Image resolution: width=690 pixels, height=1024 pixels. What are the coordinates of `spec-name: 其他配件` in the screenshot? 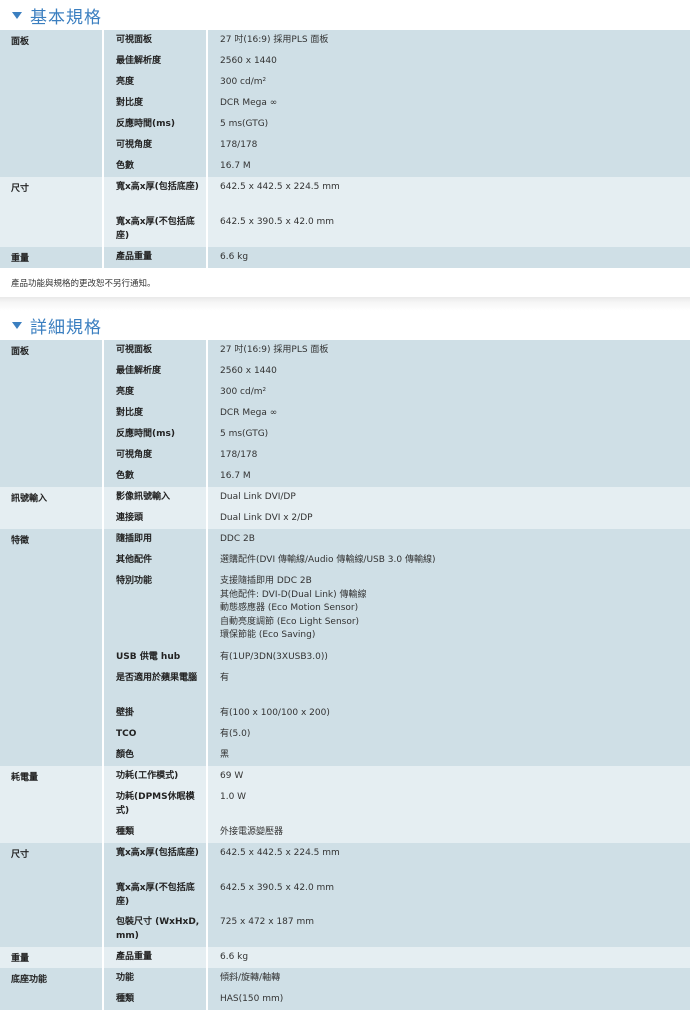 It's located at (156, 560).